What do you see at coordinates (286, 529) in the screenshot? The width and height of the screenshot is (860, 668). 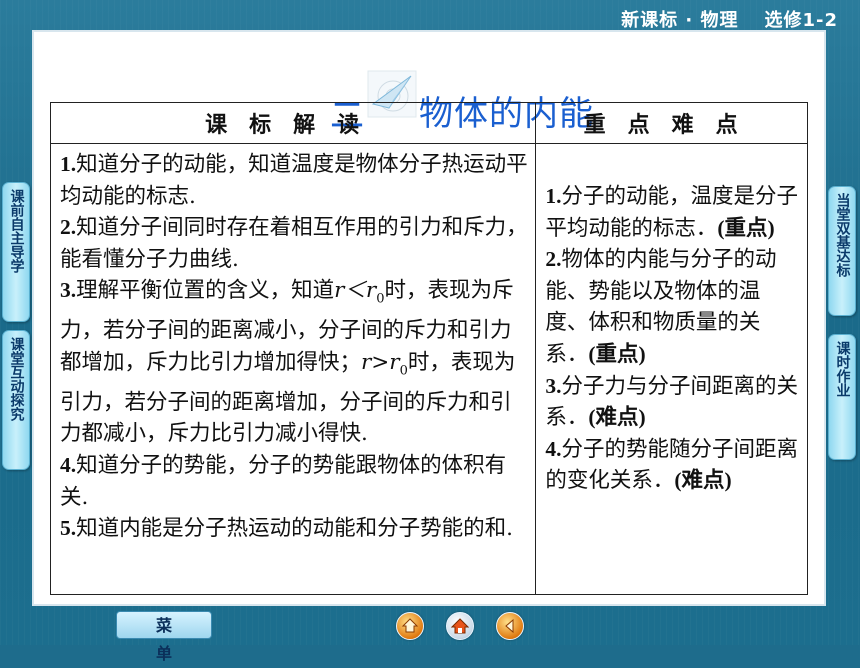 I see `list-item: 5.知道内能是分子热运动的动能和分子势能的和.` at bounding box center [286, 529].